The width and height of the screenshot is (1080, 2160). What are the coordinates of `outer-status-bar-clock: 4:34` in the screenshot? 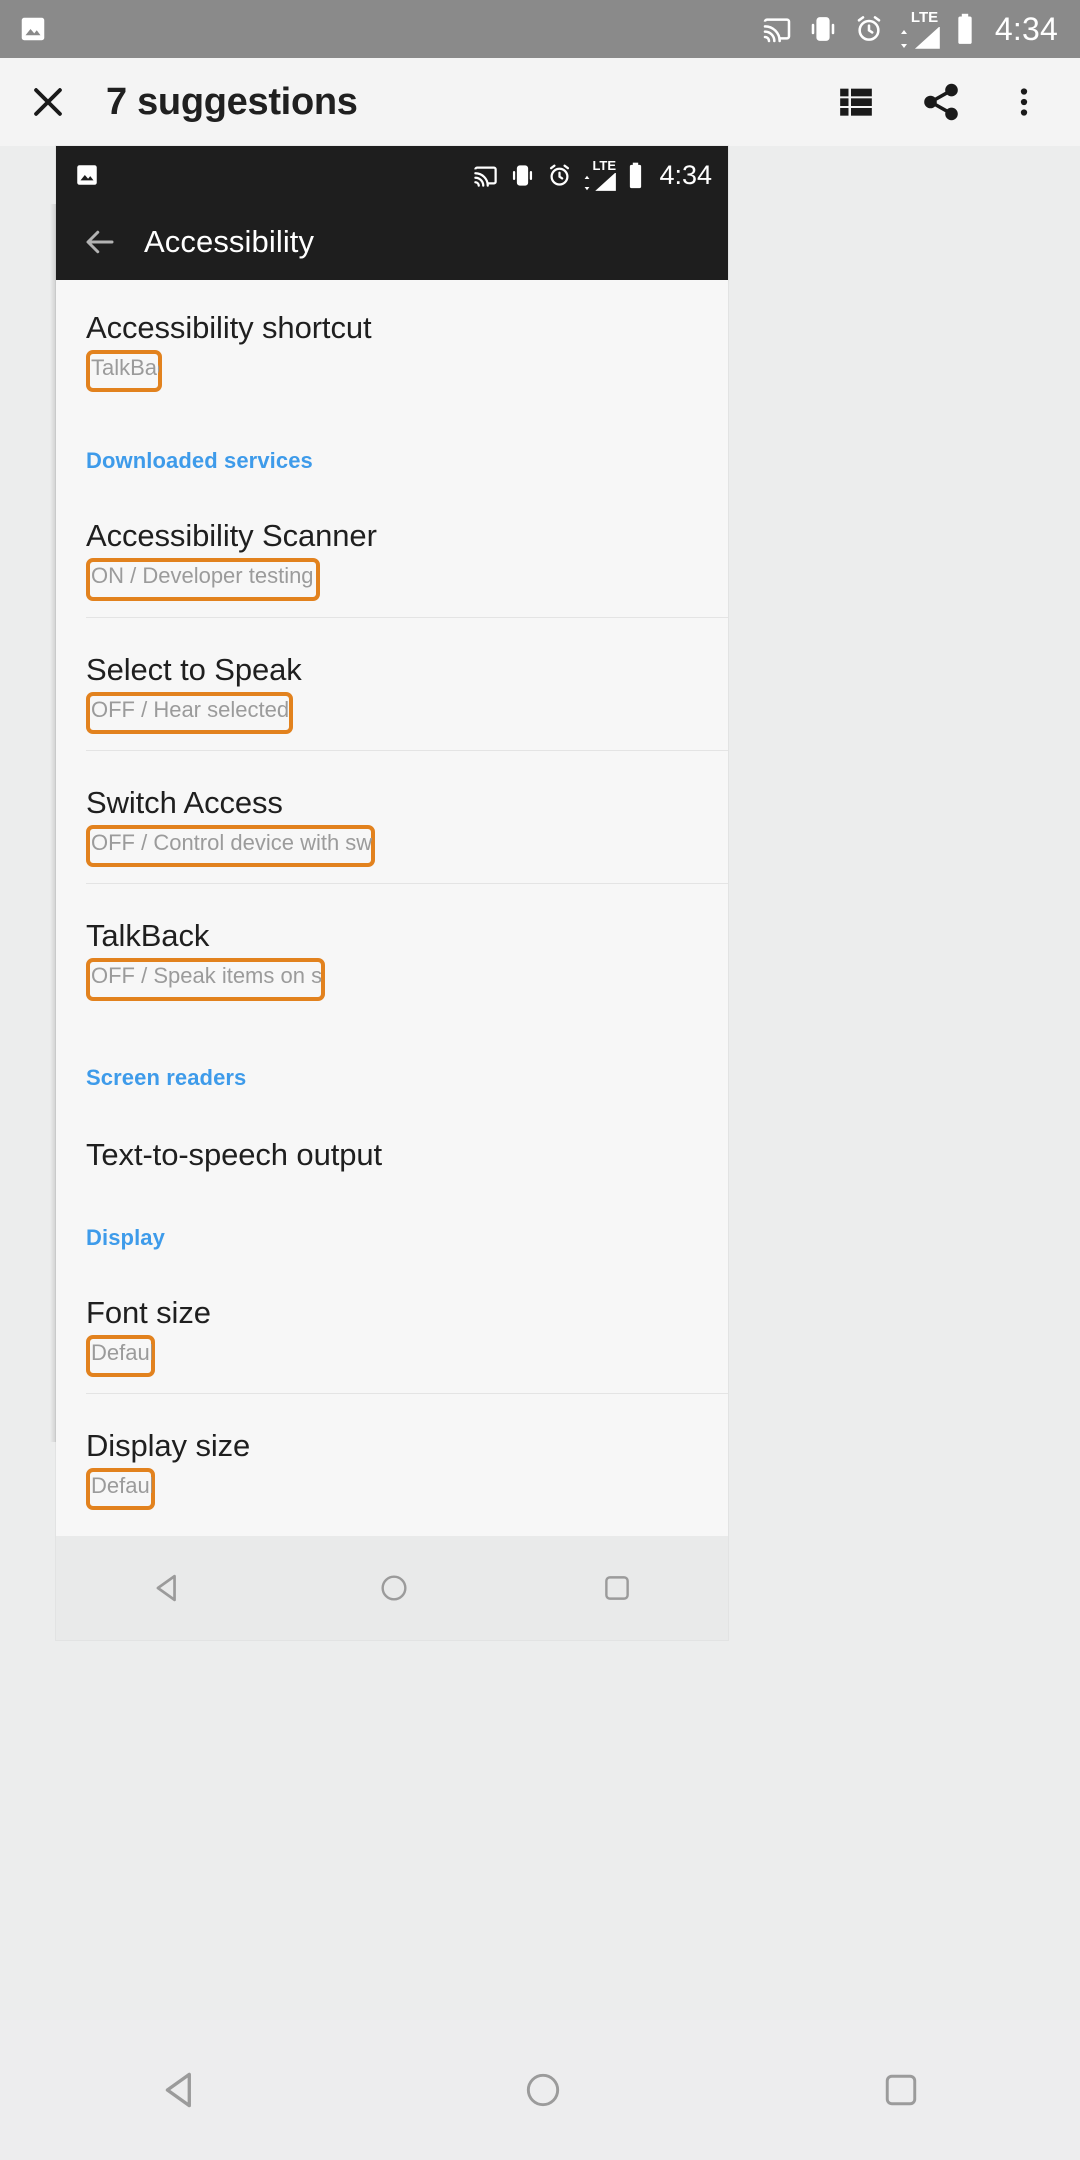 It's located at (1026, 28).